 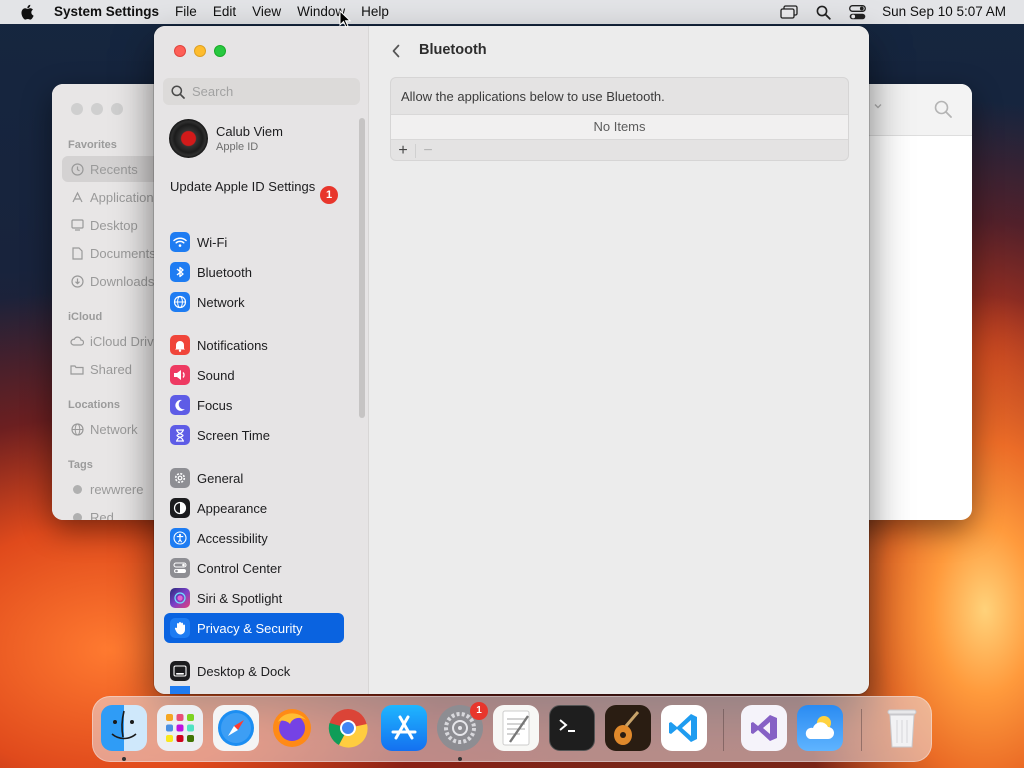 What do you see at coordinates (619, 150) in the screenshot?
I see `list-controls: + −` at bounding box center [619, 150].